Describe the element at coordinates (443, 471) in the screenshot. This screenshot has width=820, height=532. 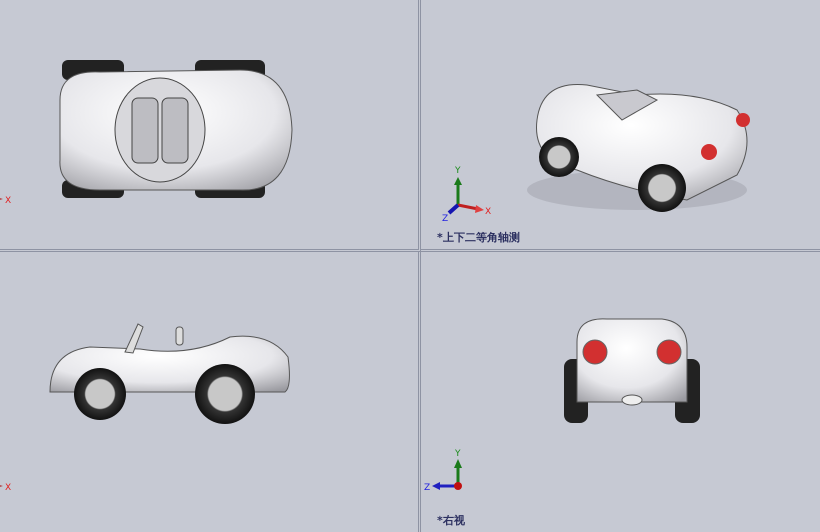
I see `axis-triad-drawing: Y Z` at that location.